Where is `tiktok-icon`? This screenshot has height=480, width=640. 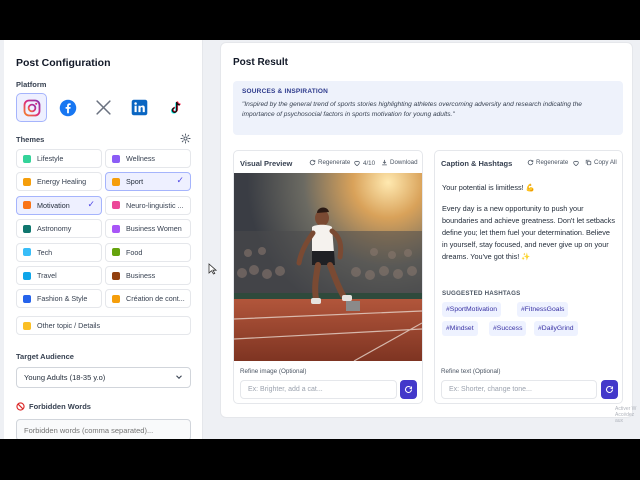 tiktok-icon is located at coordinates (175, 107).